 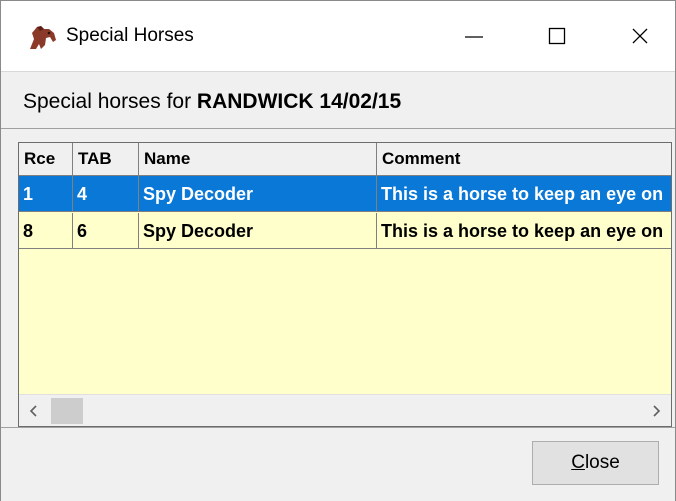 What do you see at coordinates (130, 35) in the screenshot?
I see `window-title: Special Horses` at bounding box center [130, 35].